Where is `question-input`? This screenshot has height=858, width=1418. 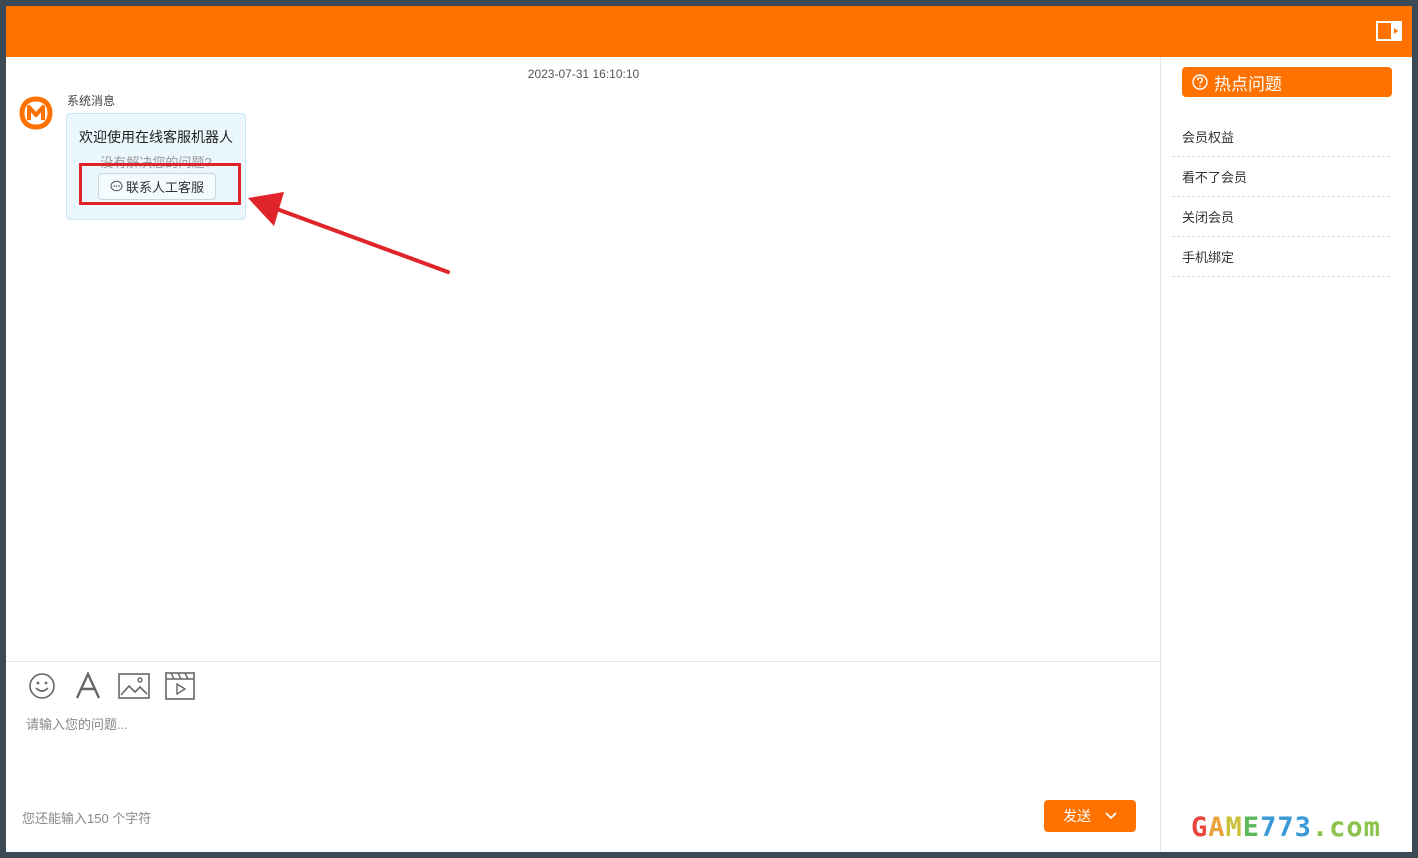 question-input is located at coordinates (581, 754).